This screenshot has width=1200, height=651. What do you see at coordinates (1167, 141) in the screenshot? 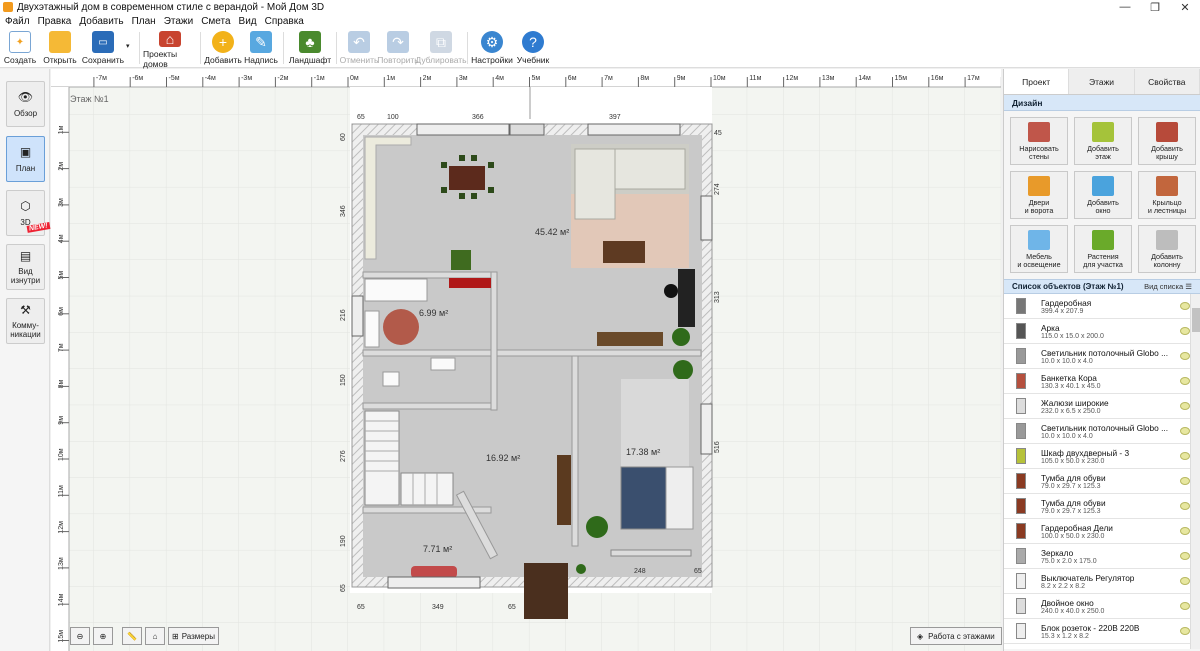
I see `add-roof-button: Добавить крышу` at bounding box center [1167, 141].